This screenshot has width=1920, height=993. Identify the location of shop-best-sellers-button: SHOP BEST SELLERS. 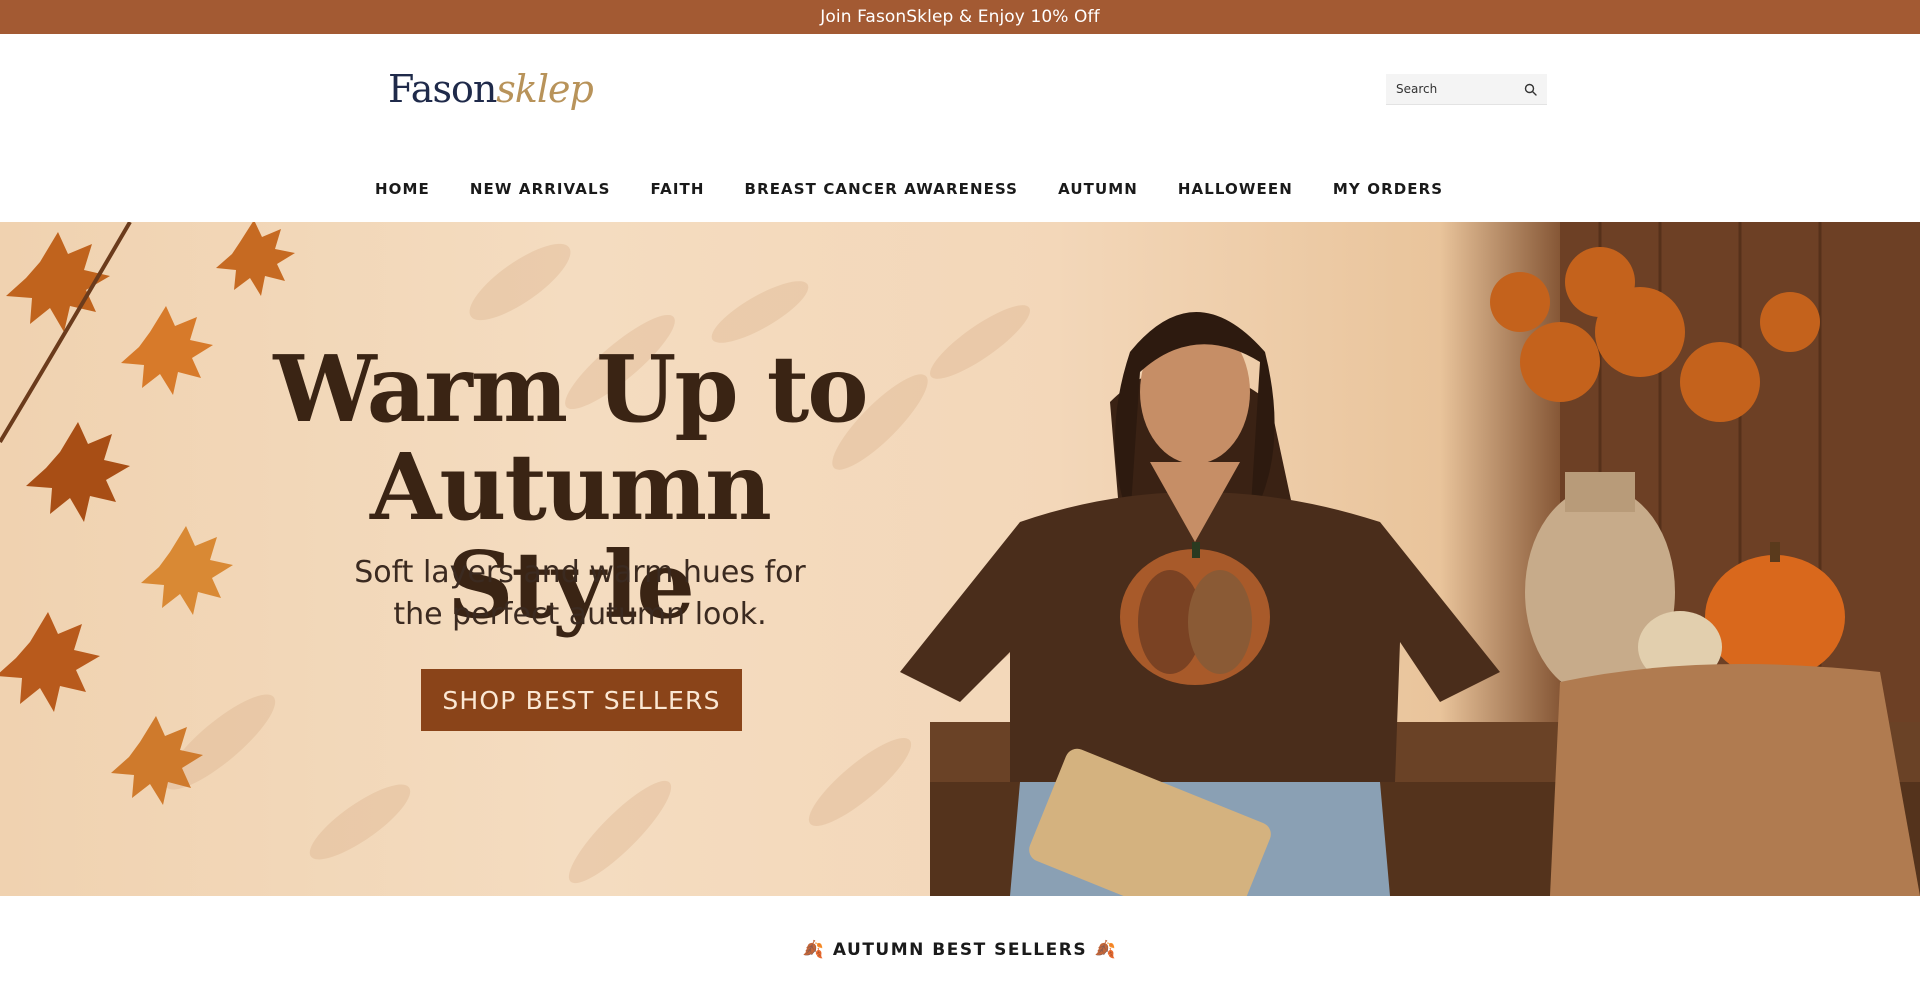
(581, 700).